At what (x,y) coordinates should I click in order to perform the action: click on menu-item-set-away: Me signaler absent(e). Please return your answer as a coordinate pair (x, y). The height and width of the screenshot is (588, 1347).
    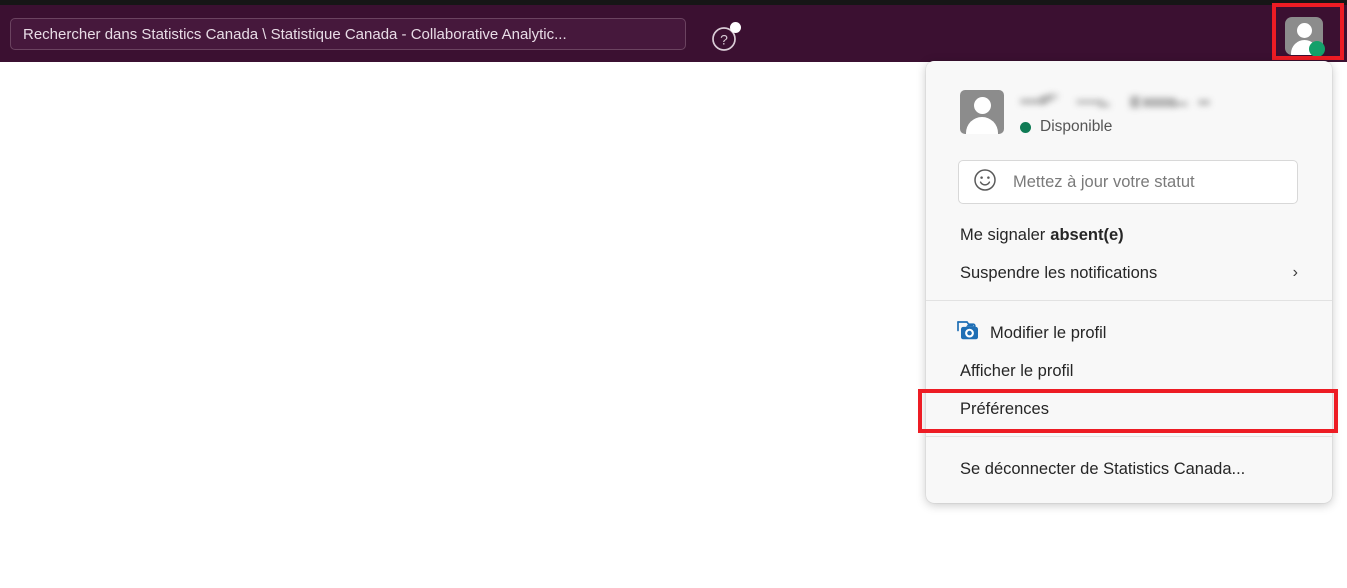
    Looking at the image, I should click on (1129, 235).